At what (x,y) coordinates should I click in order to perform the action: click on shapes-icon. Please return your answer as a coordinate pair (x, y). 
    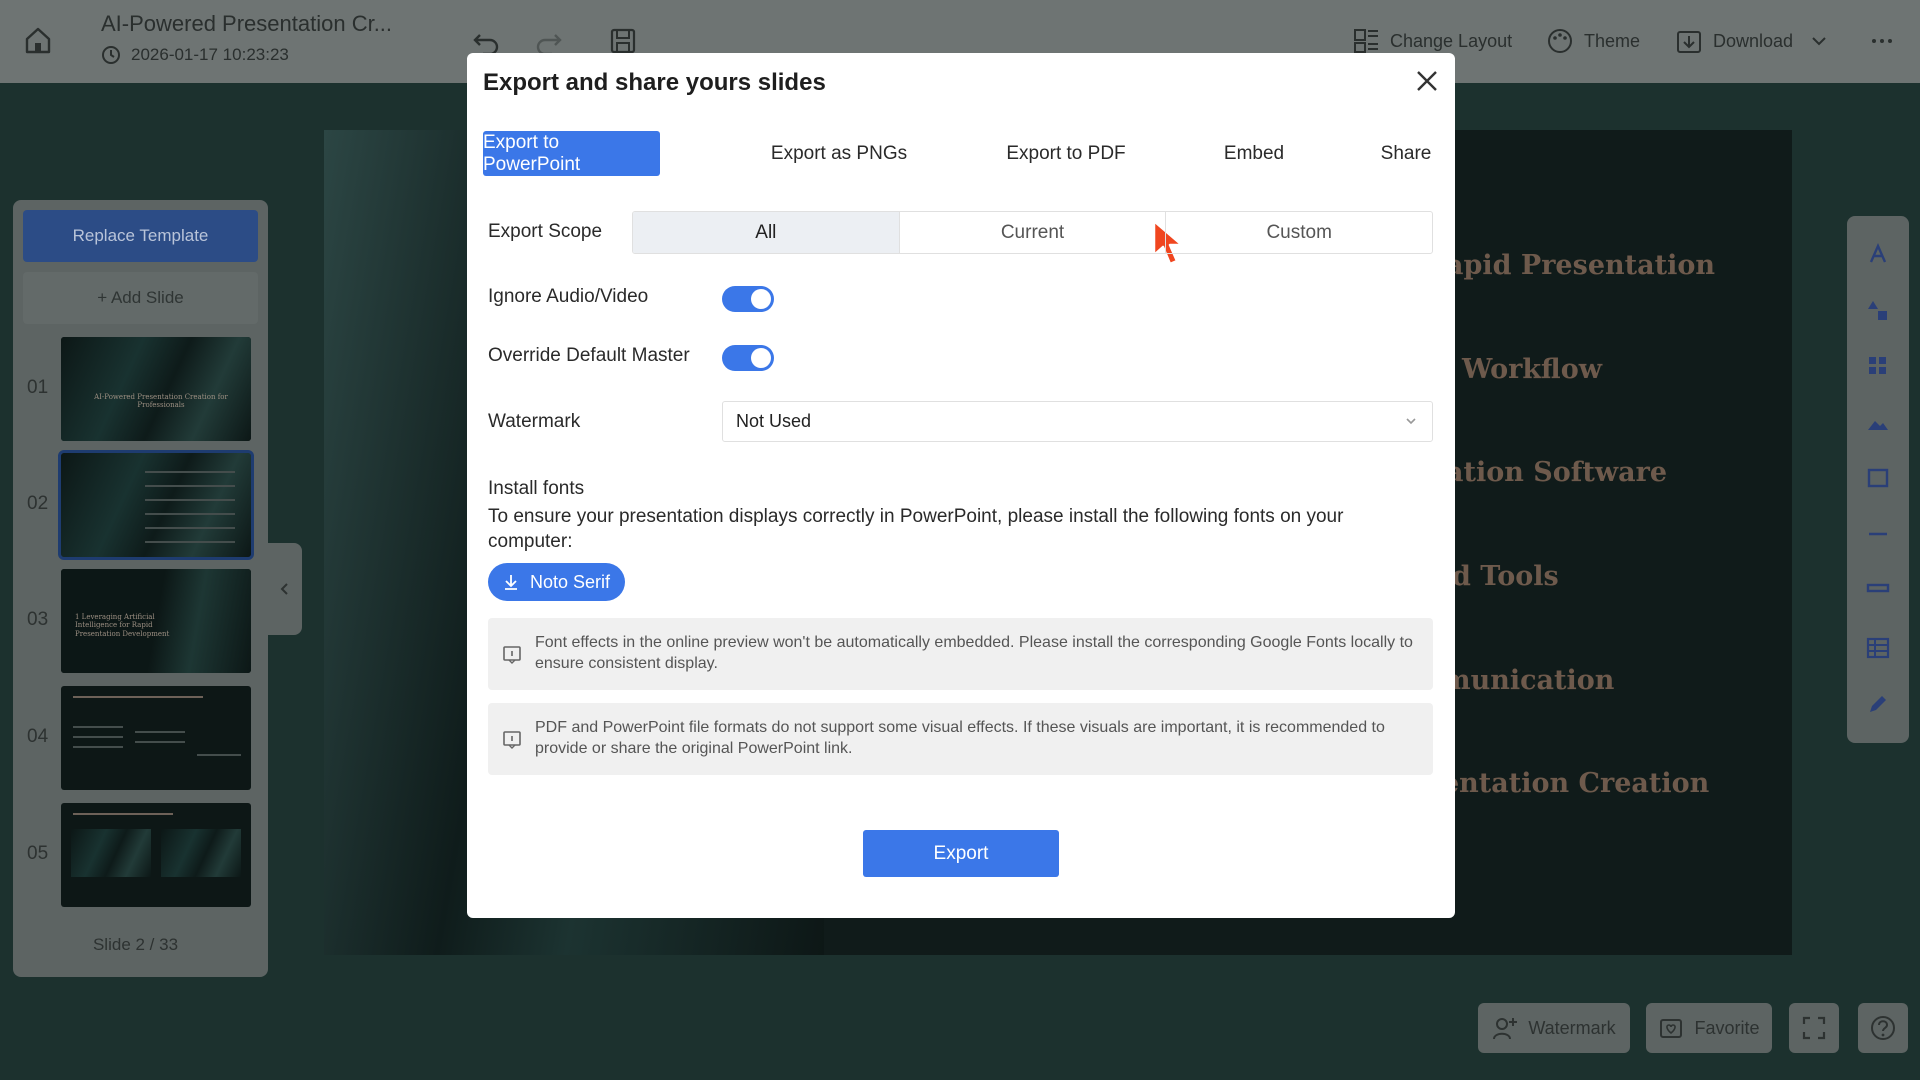
    Looking at the image, I should click on (1878, 310).